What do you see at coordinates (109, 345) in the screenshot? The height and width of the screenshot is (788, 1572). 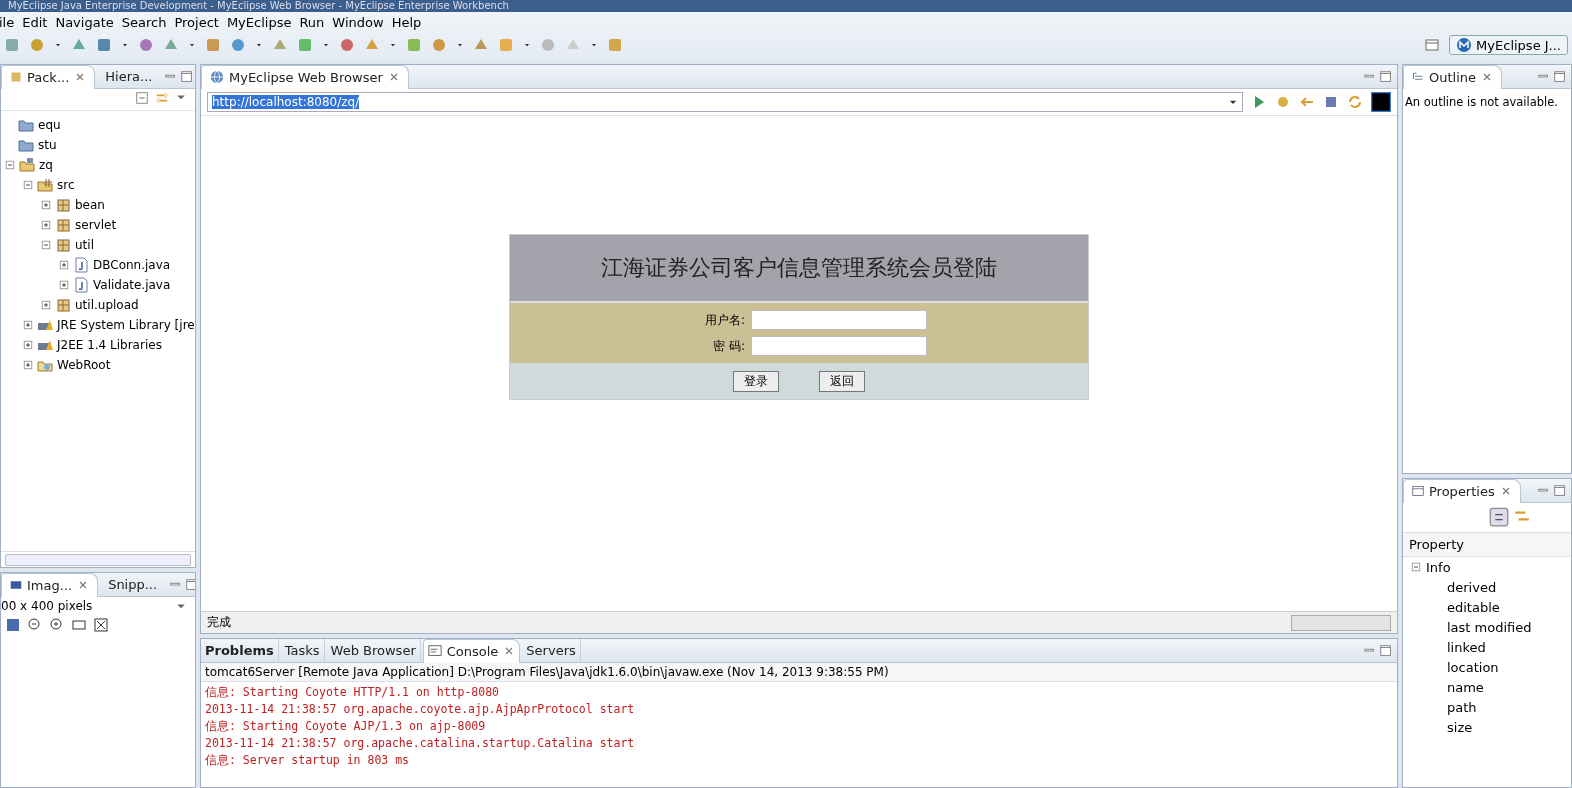 I see `tree-item: J2EE 1.4 Libraries` at bounding box center [109, 345].